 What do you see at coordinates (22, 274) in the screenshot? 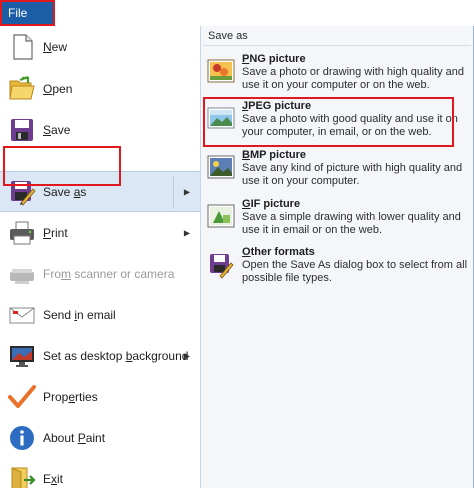
I see `scanner-icon` at bounding box center [22, 274].